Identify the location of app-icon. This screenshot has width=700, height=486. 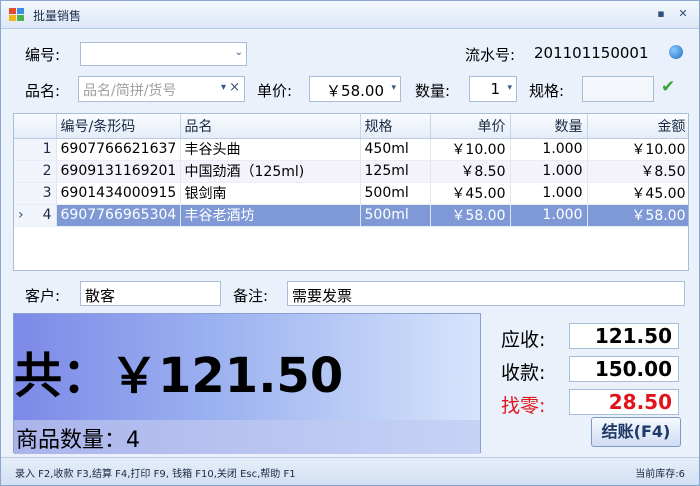
(17, 15).